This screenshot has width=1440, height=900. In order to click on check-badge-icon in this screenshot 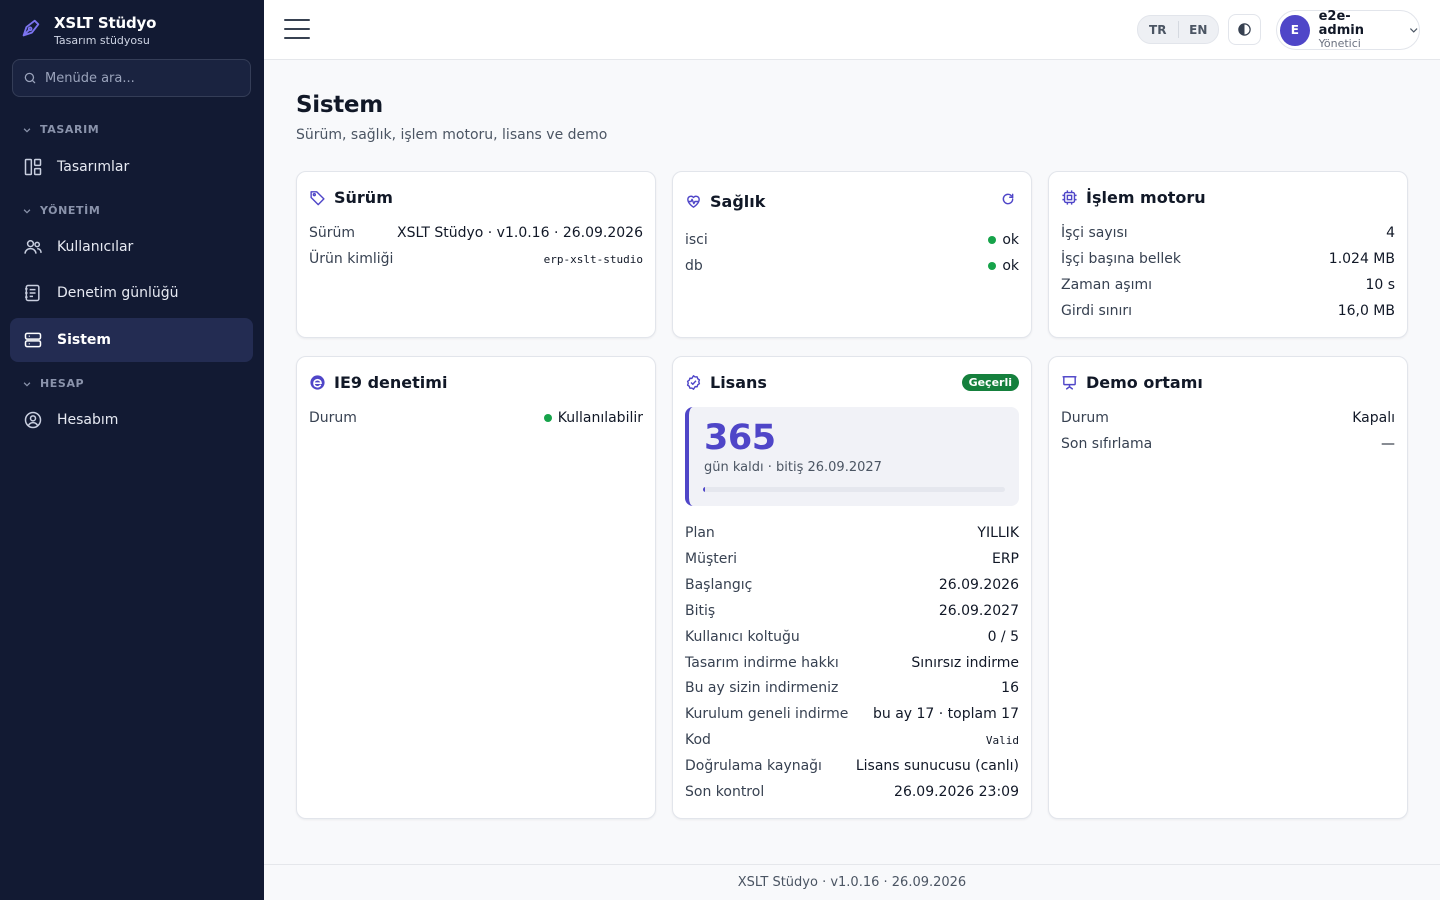, I will do `click(693, 382)`.